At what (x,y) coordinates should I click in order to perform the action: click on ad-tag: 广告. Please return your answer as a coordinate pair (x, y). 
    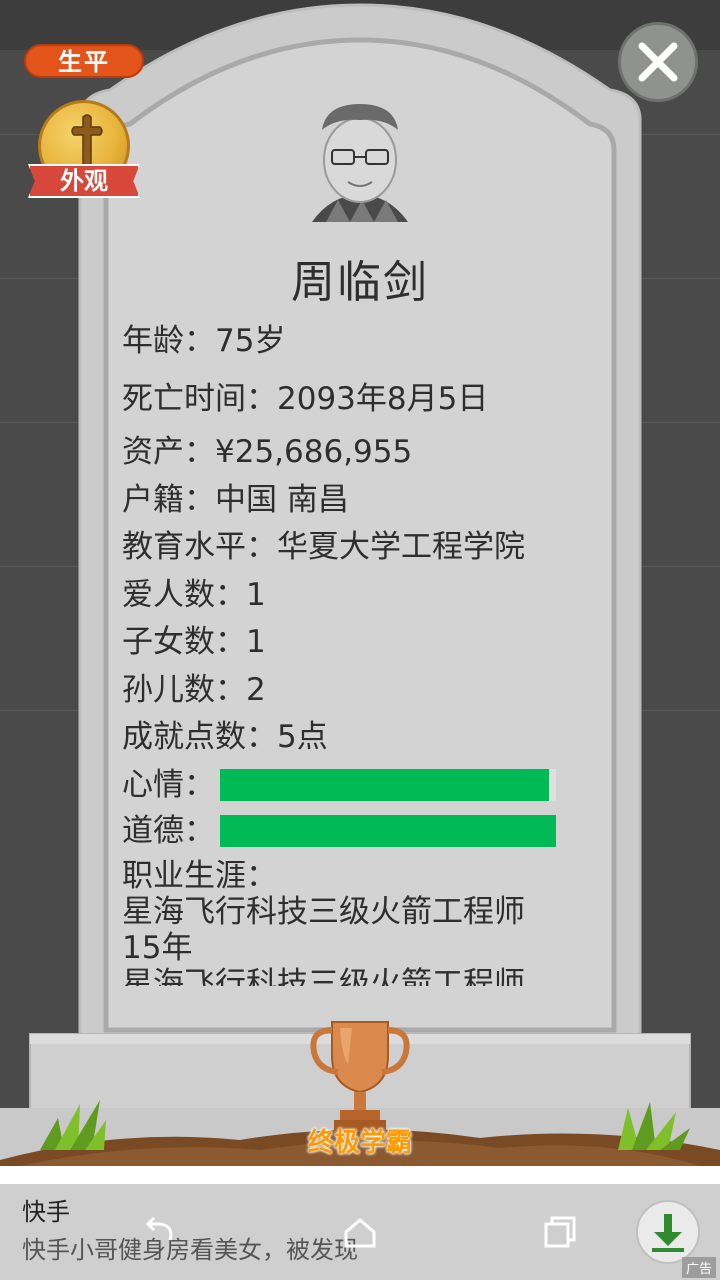
    Looking at the image, I should click on (698, 1267).